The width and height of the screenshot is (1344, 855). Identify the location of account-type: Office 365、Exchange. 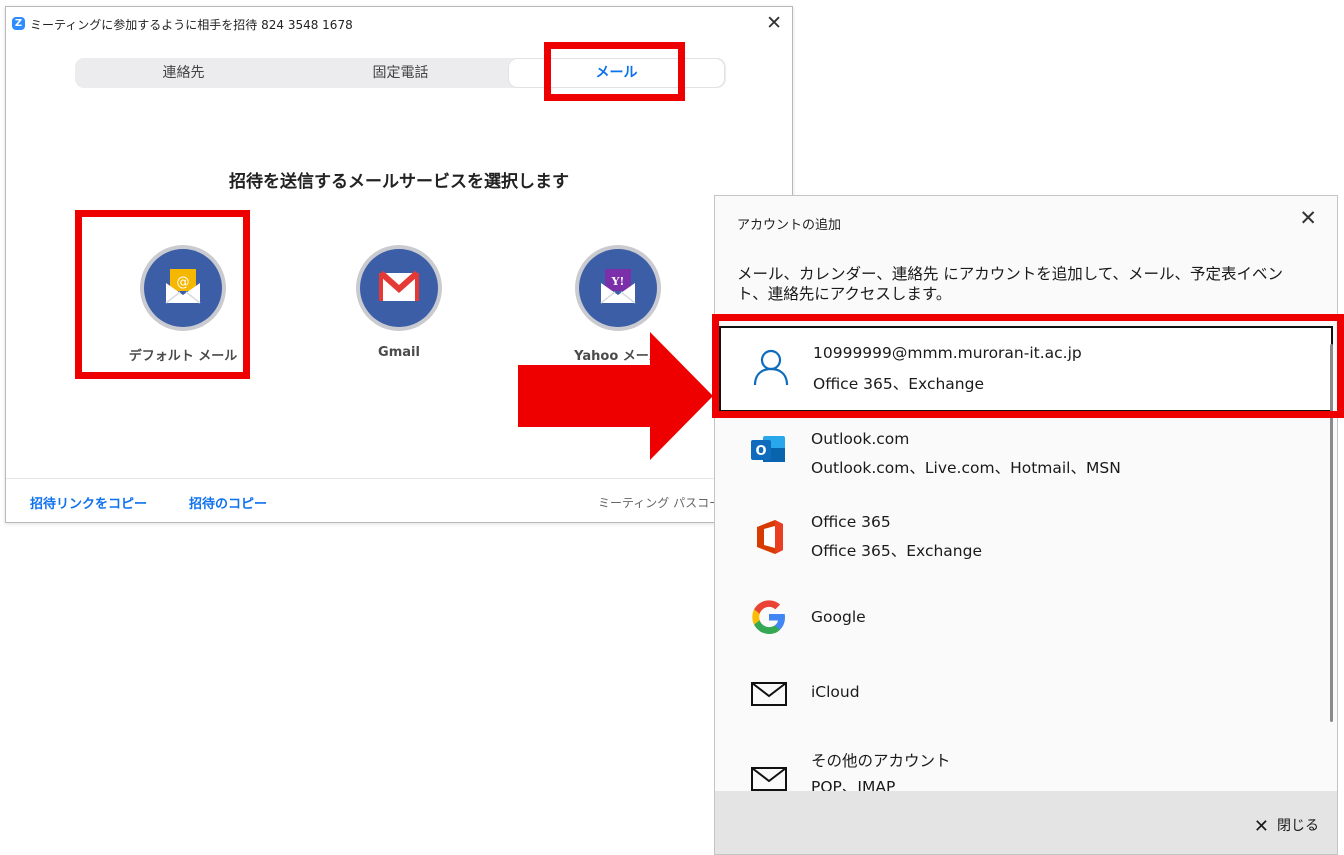
(896, 551).